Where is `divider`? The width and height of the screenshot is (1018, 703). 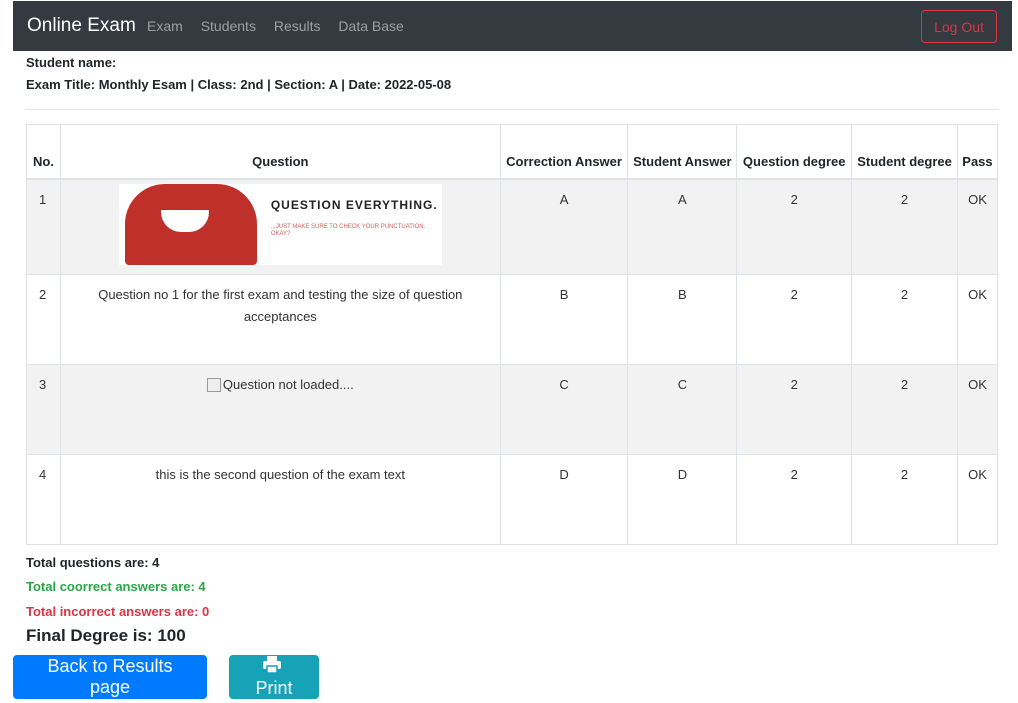 divider is located at coordinates (512, 109).